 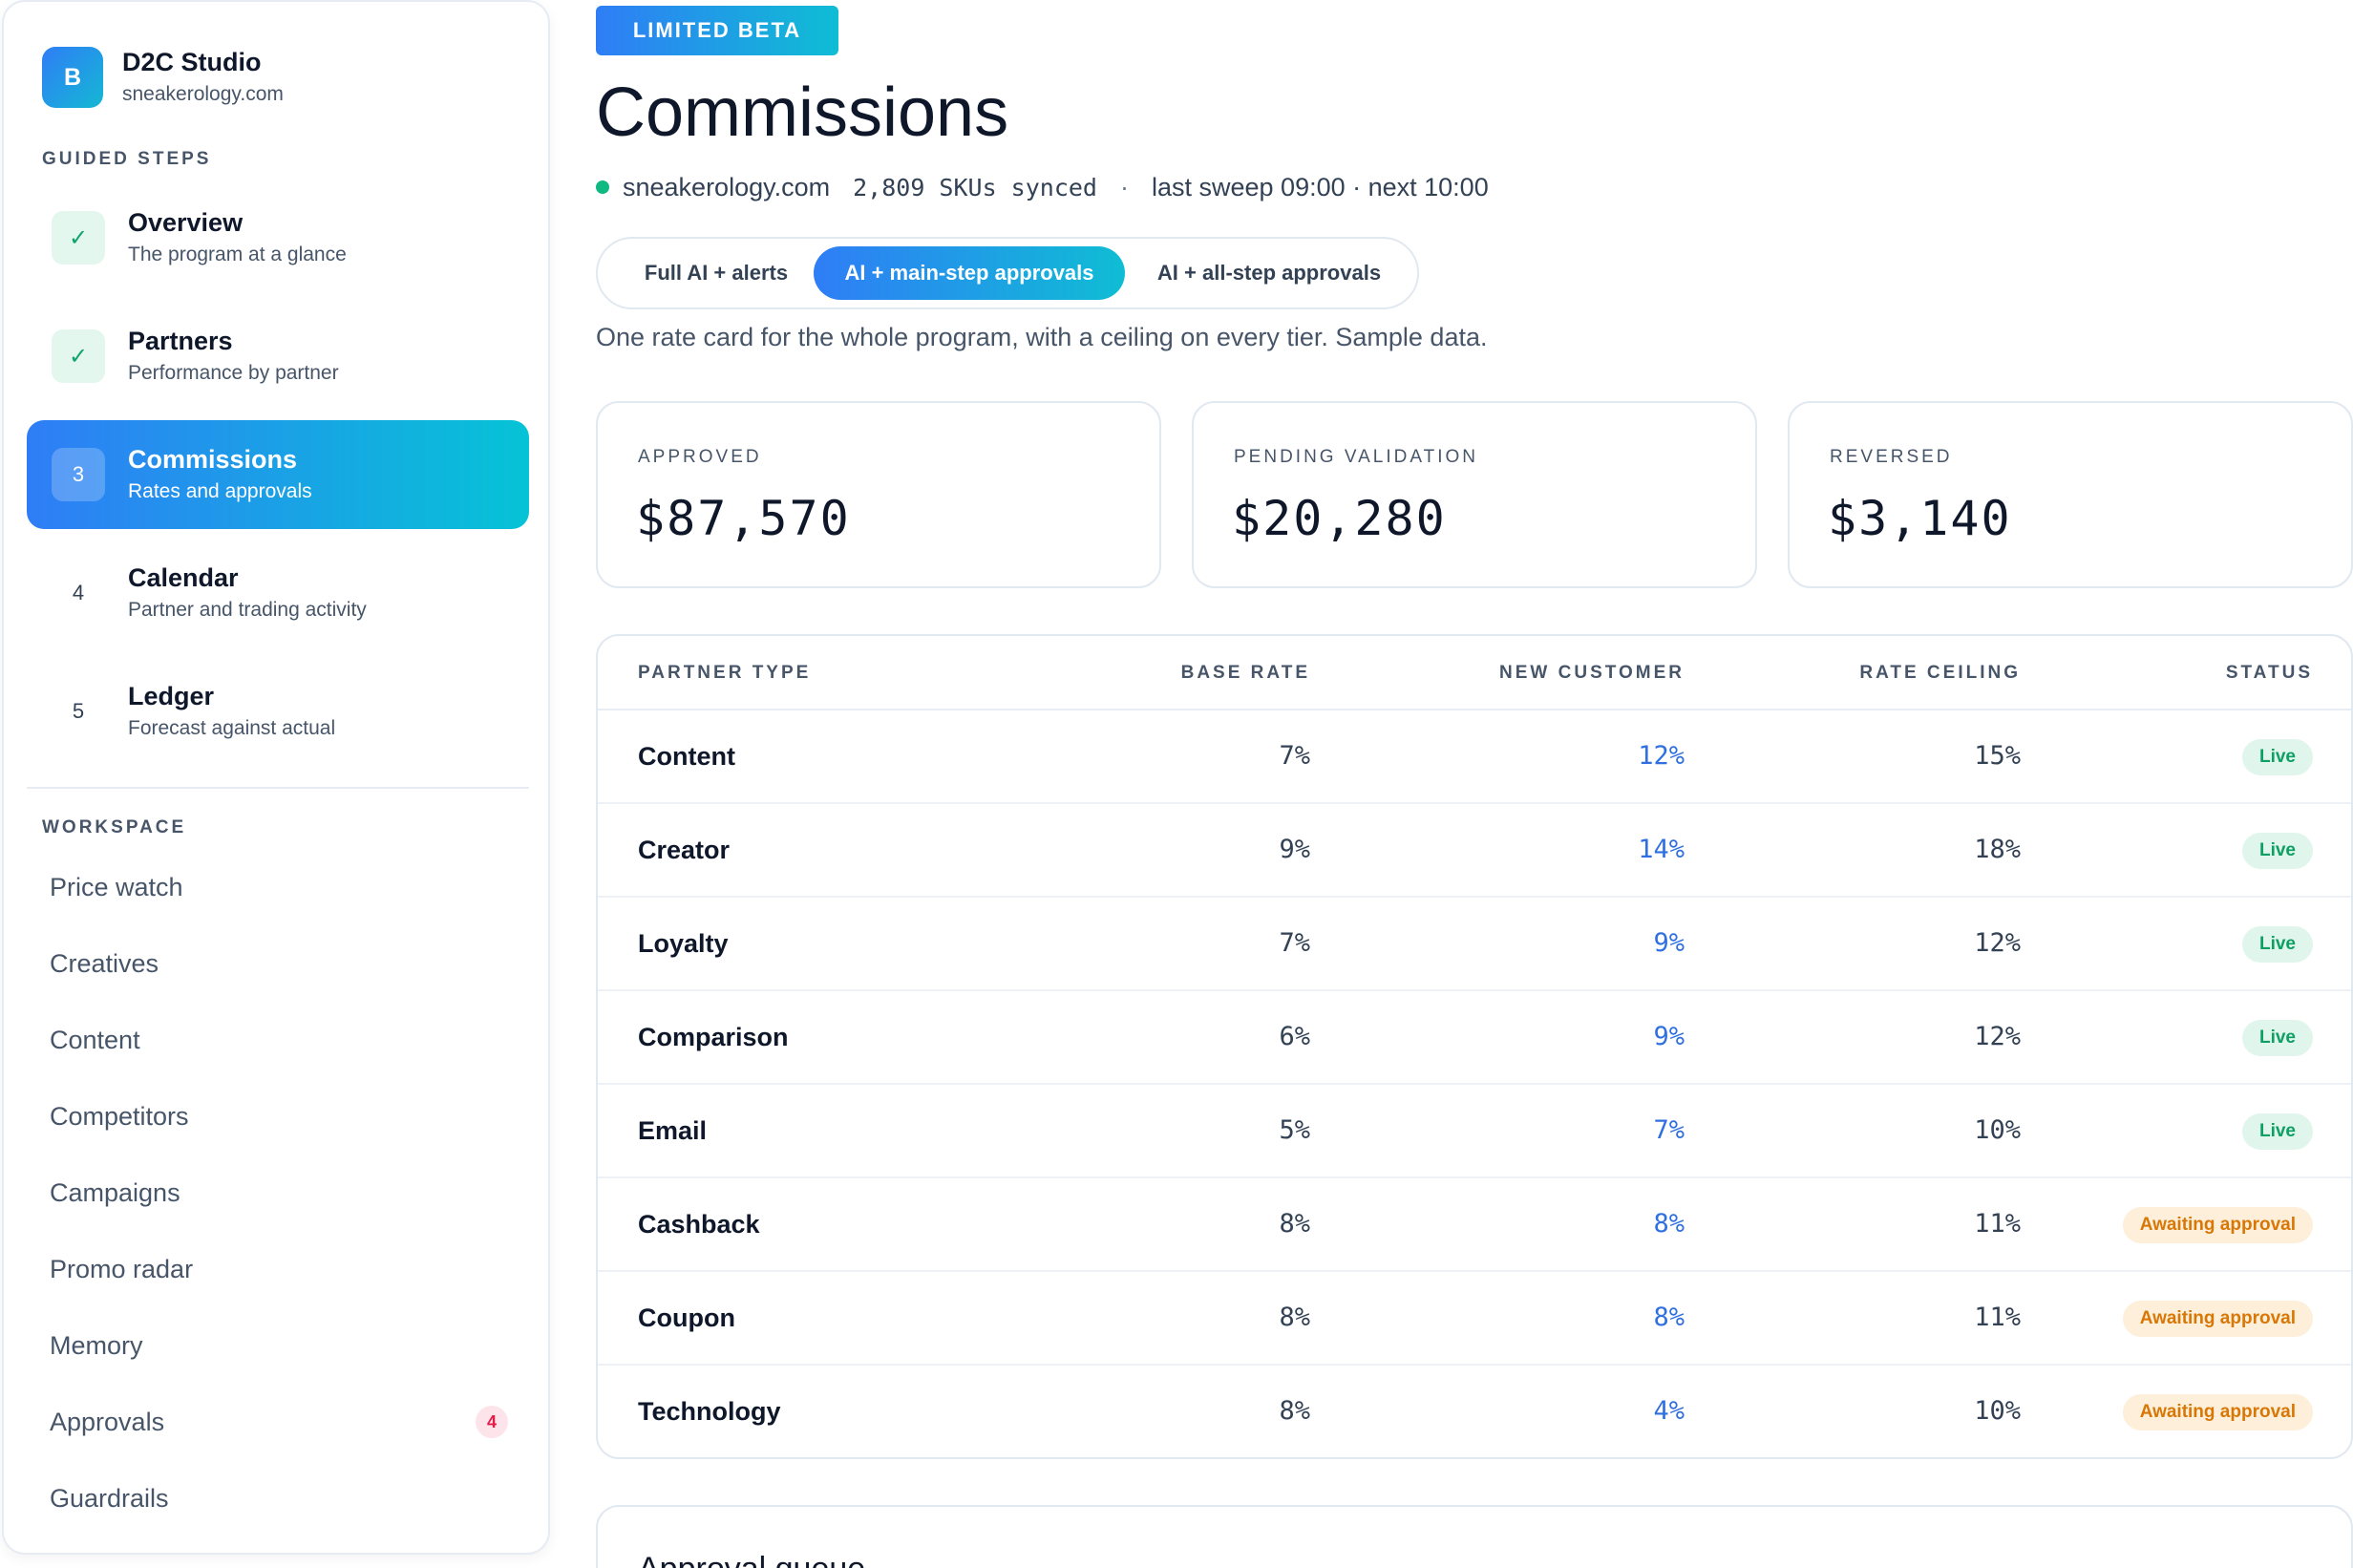 I want to click on brand-text: D2C Studio sneakerology.com, so click(x=203, y=77).